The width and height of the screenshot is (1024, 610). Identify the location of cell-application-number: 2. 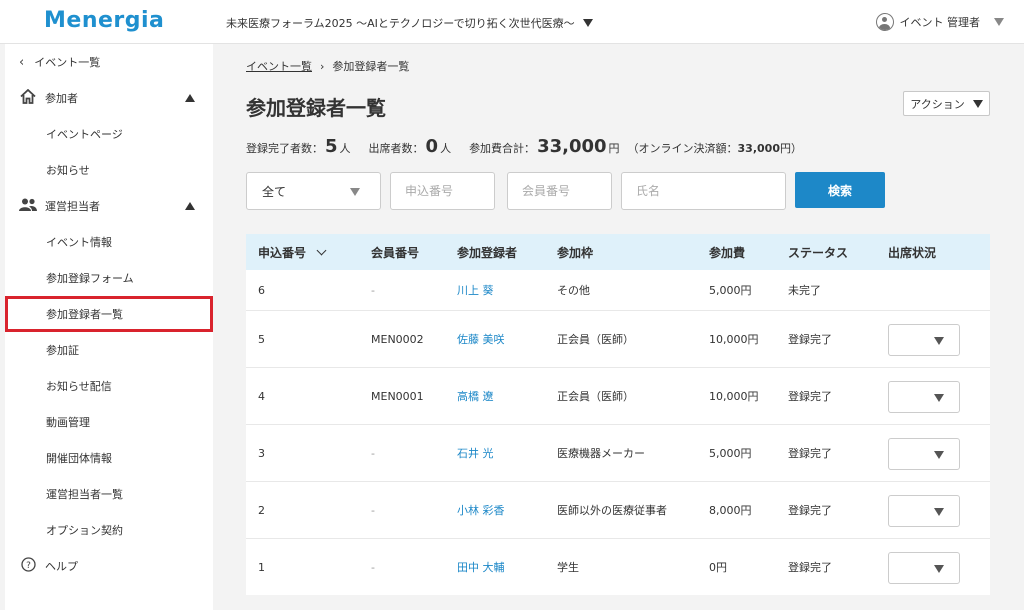
(261, 510).